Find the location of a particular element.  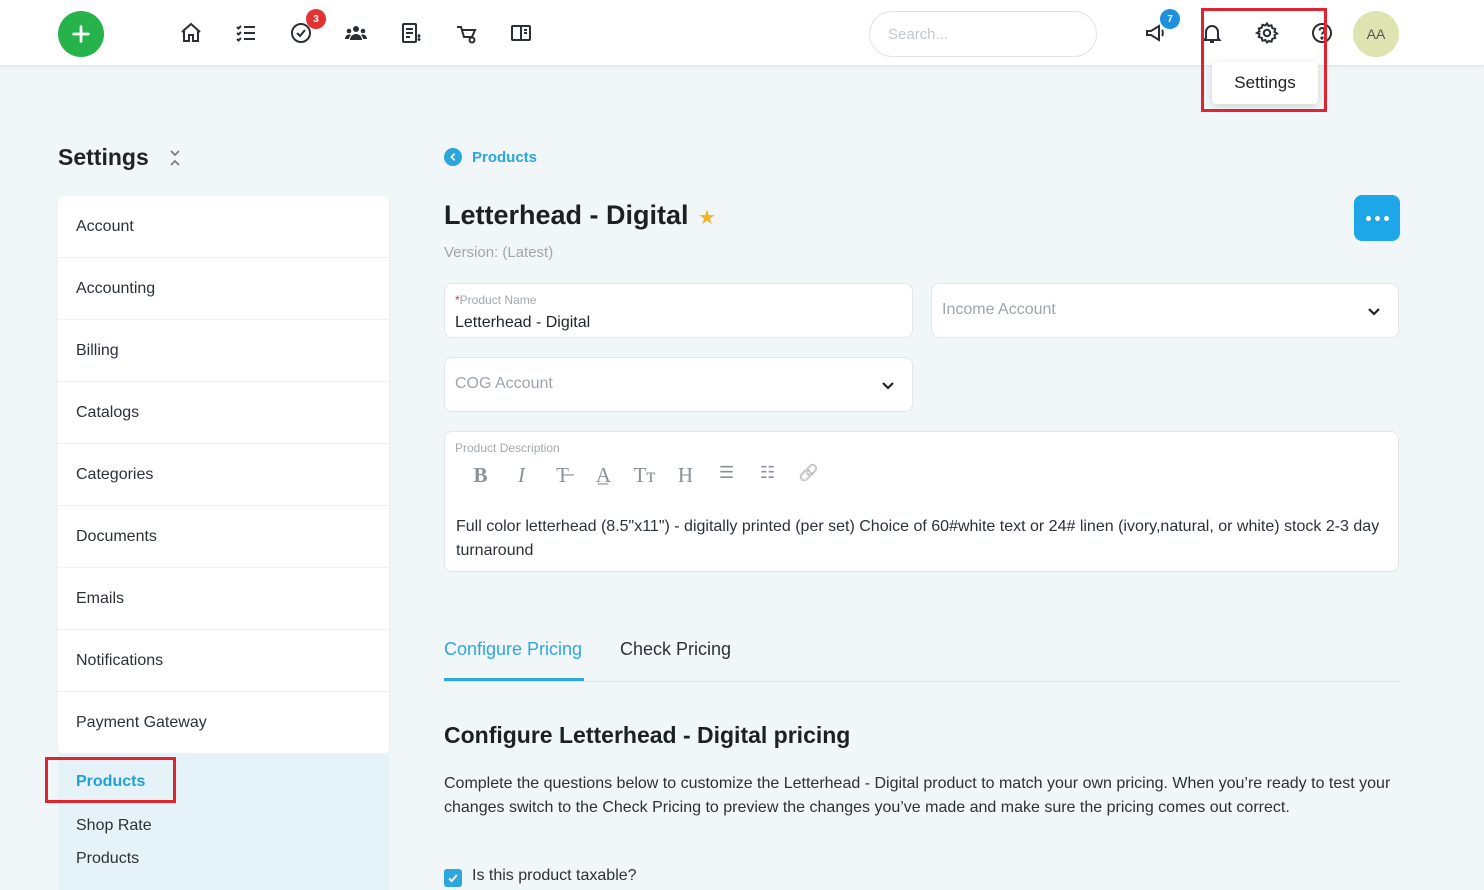

sidebar-item-categories: Categories is located at coordinates (223, 475).